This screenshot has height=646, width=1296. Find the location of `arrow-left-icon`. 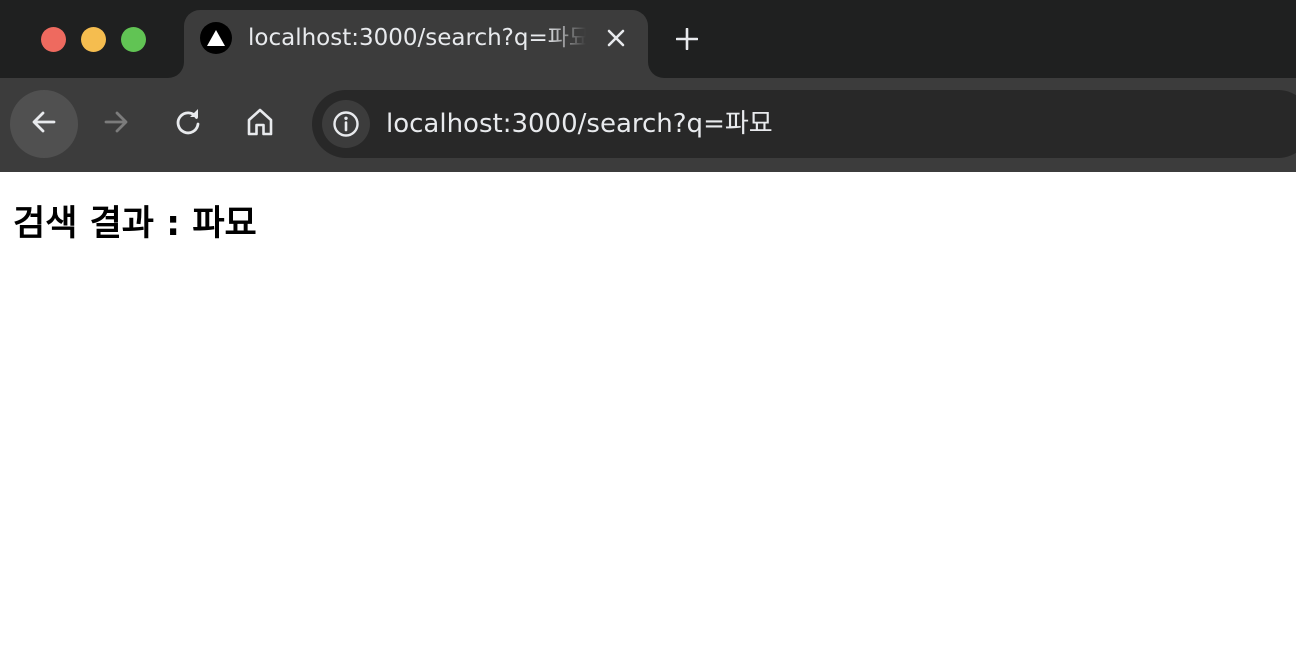

arrow-left-icon is located at coordinates (44, 124).